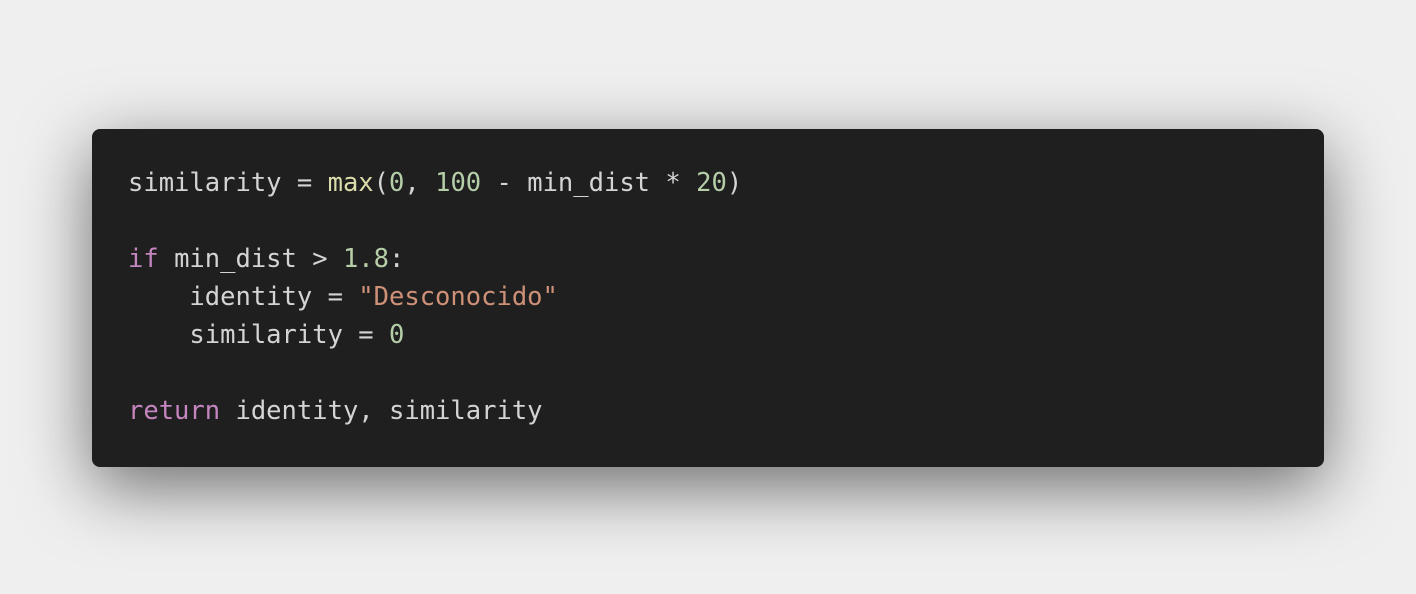 The height and width of the screenshot is (594, 1416). I want to click on code-token-text: identity =, so click(243, 297).